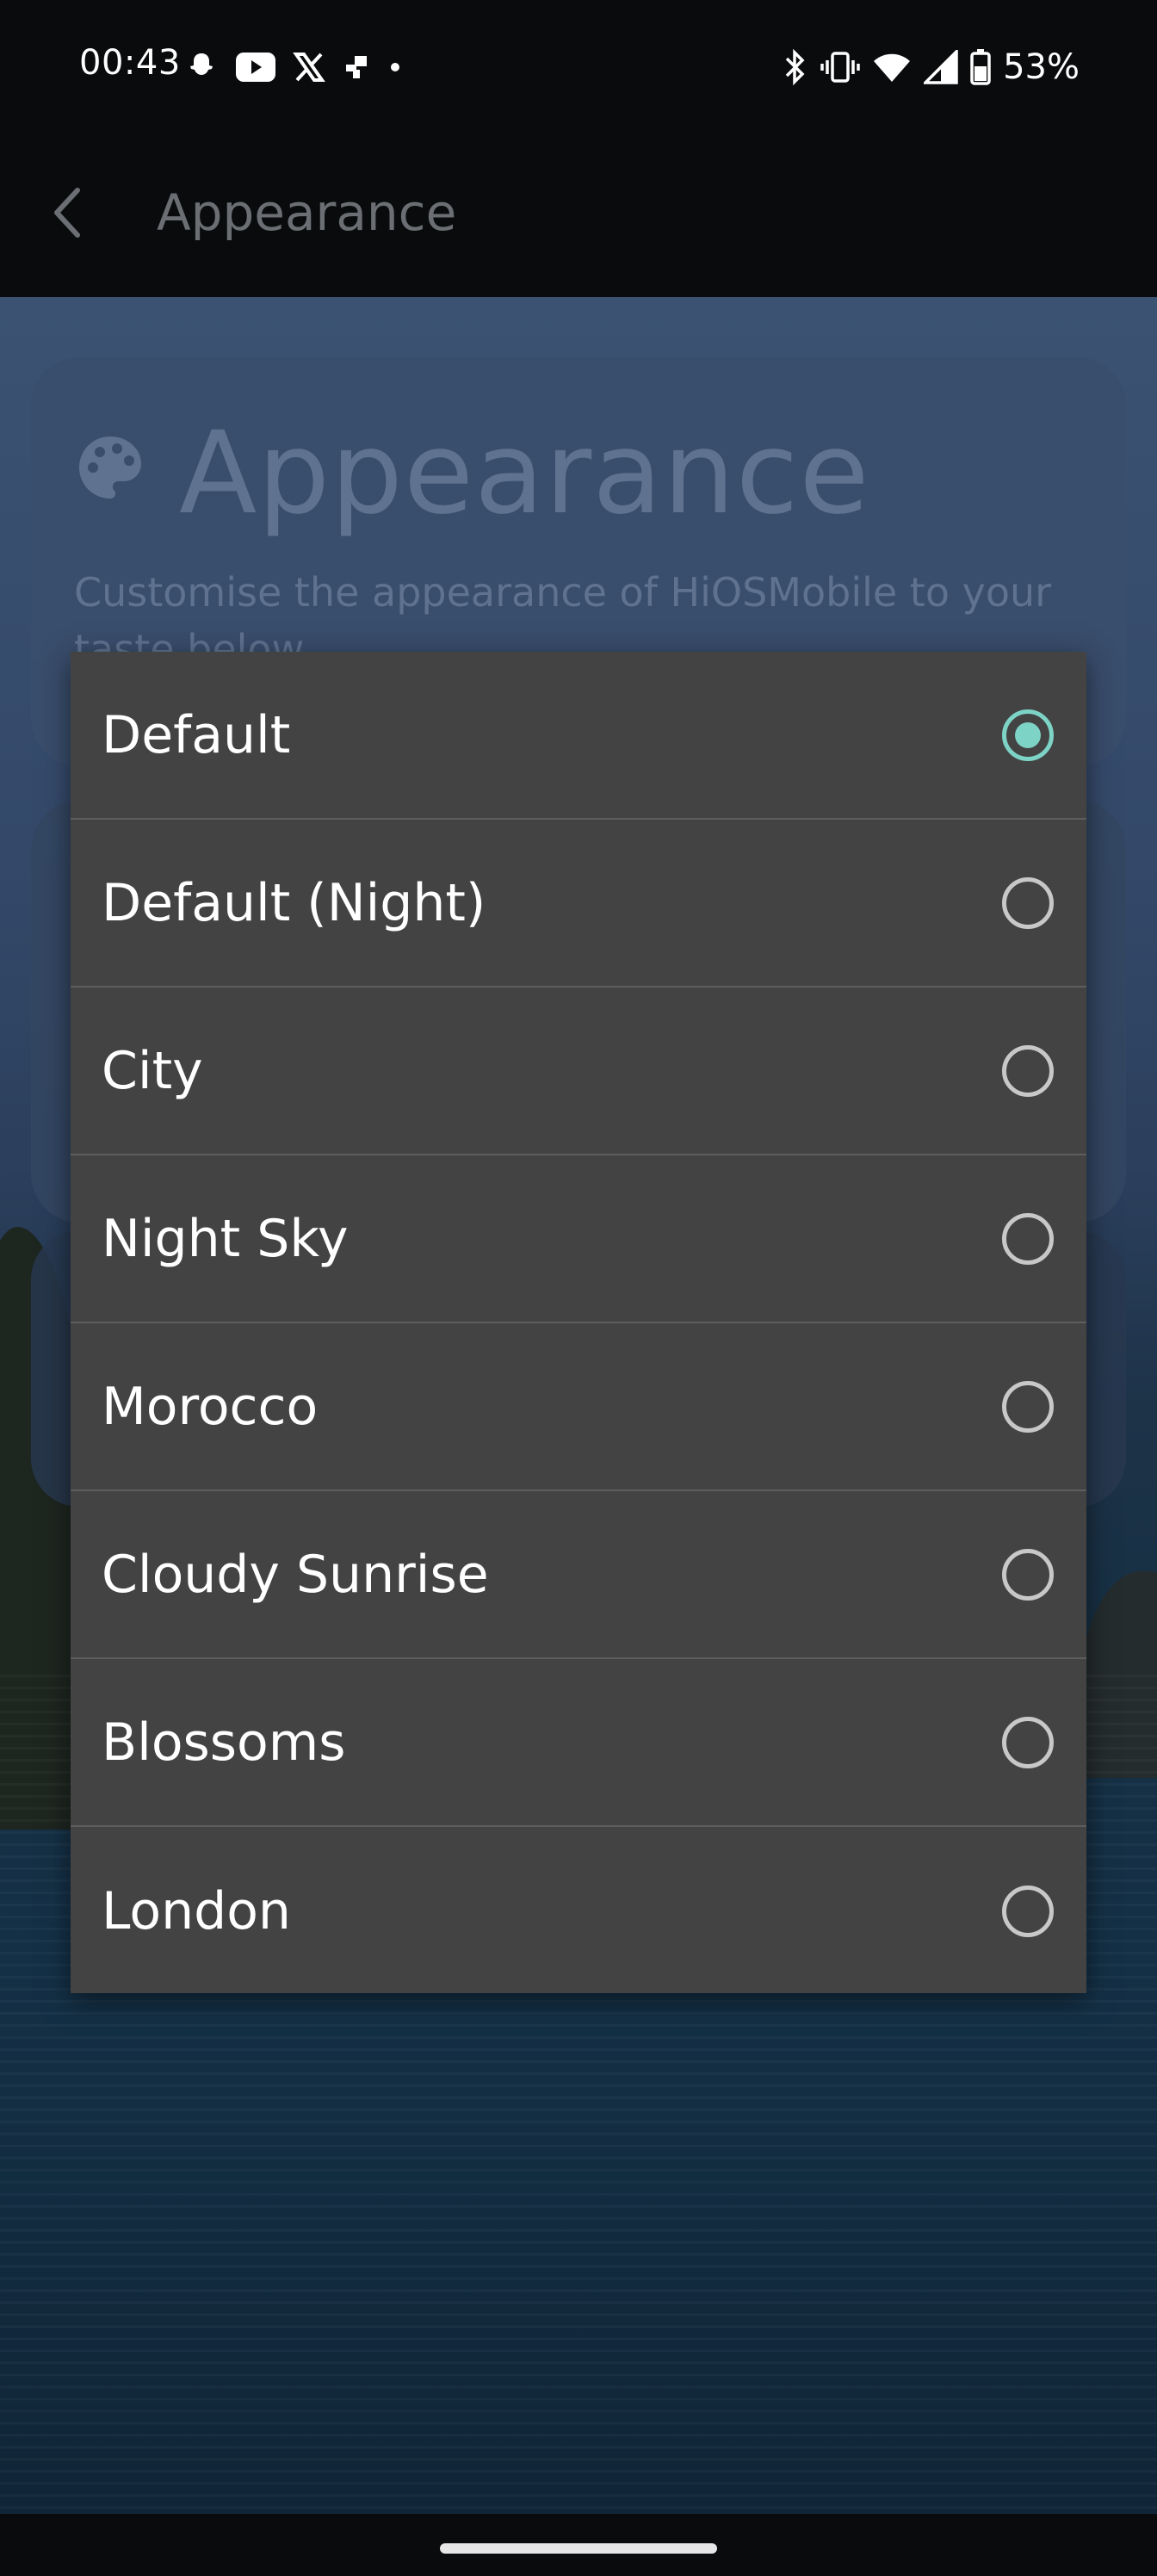  What do you see at coordinates (579, 904) in the screenshot?
I see `theme-option-default-night: Default (Night)` at bounding box center [579, 904].